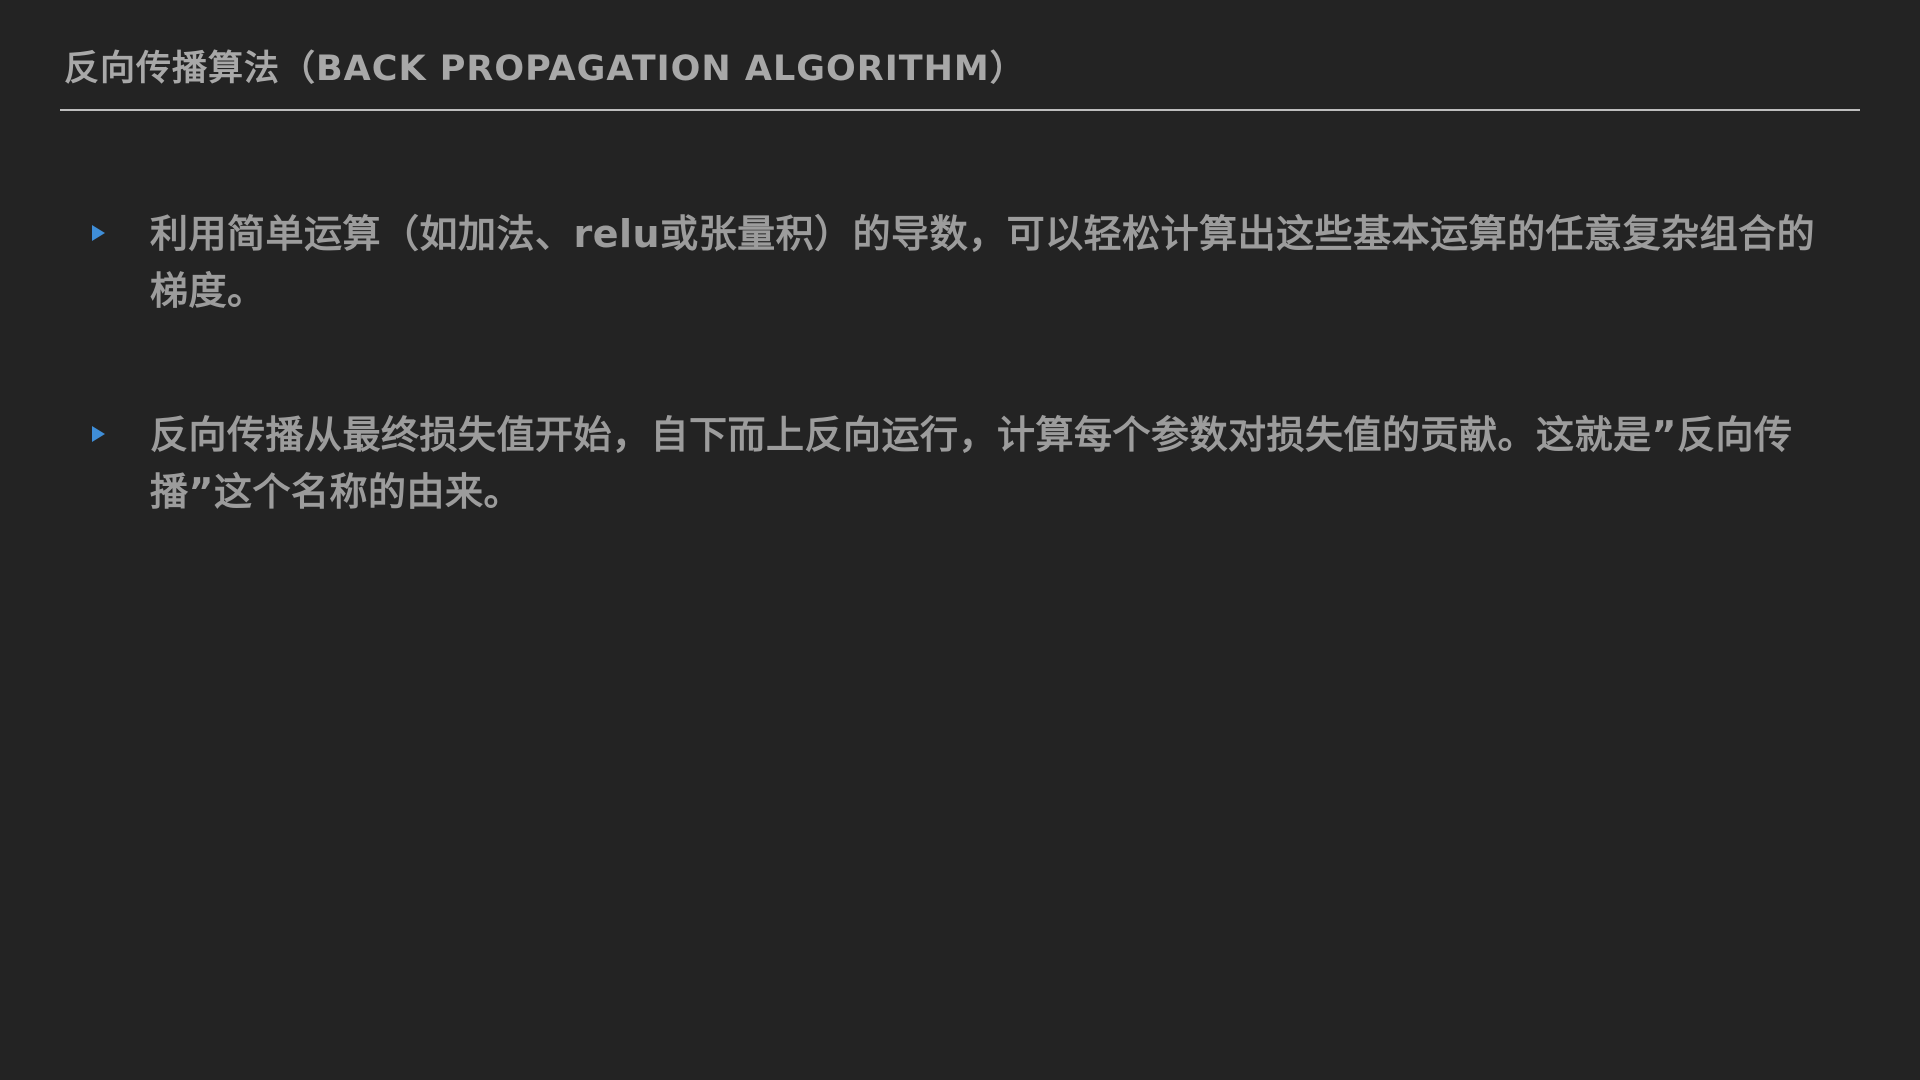 This screenshot has width=1920, height=1080. What do you see at coordinates (960, 110) in the screenshot?
I see `title-divider` at bounding box center [960, 110].